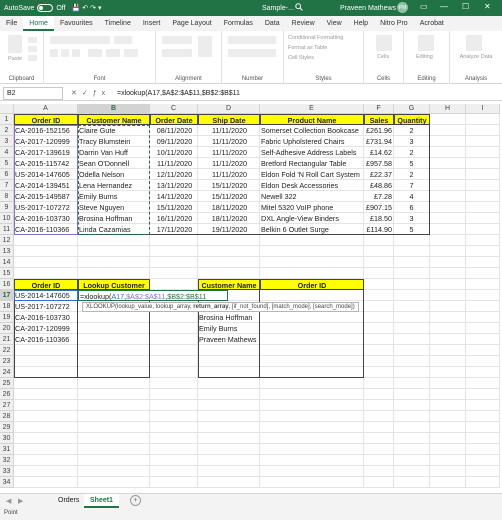  What do you see at coordinates (7, 163) in the screenshot?
I see `row-header-5: 5` at bounding box center [7, 163].